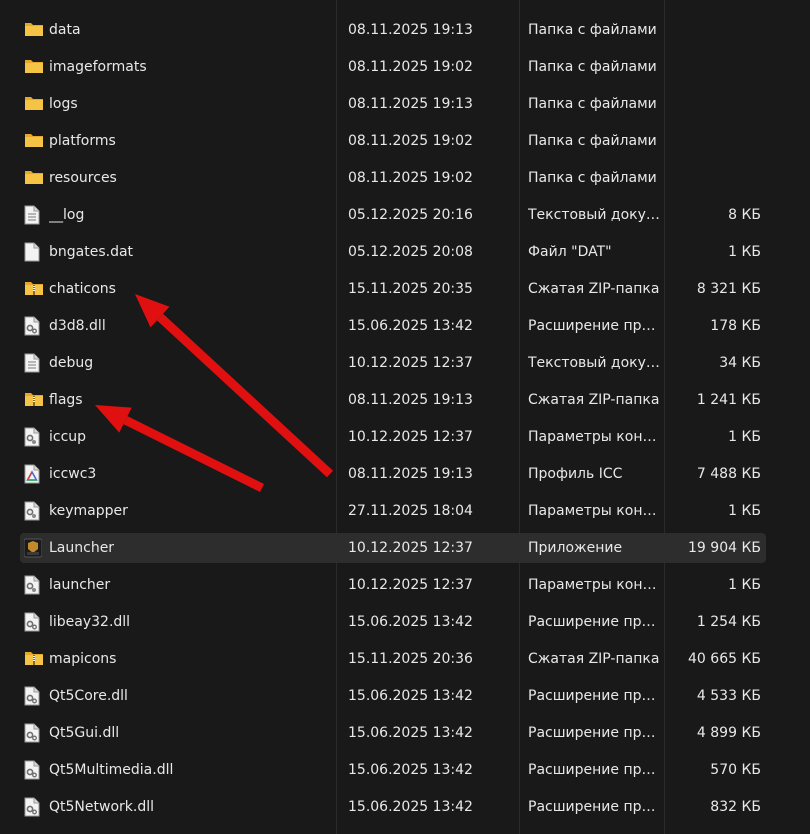 Image resolution: width=810 pixels, height=834 pixels. Describe the element at coordinates (728, 400) in the screenshot. I see `file-size: 1 241 КБ` at that location.